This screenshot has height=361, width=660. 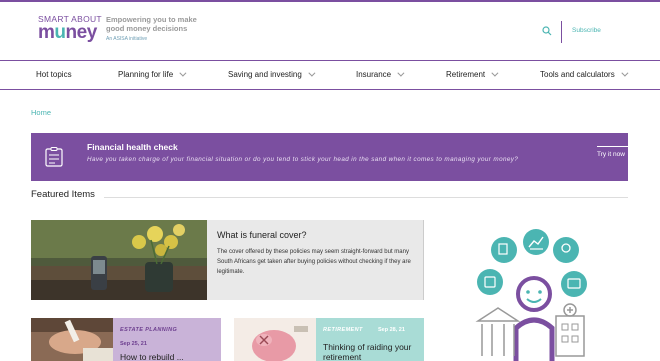 I want to click on card-category: ESTATE PLANNING, so click(x=149, y=330).